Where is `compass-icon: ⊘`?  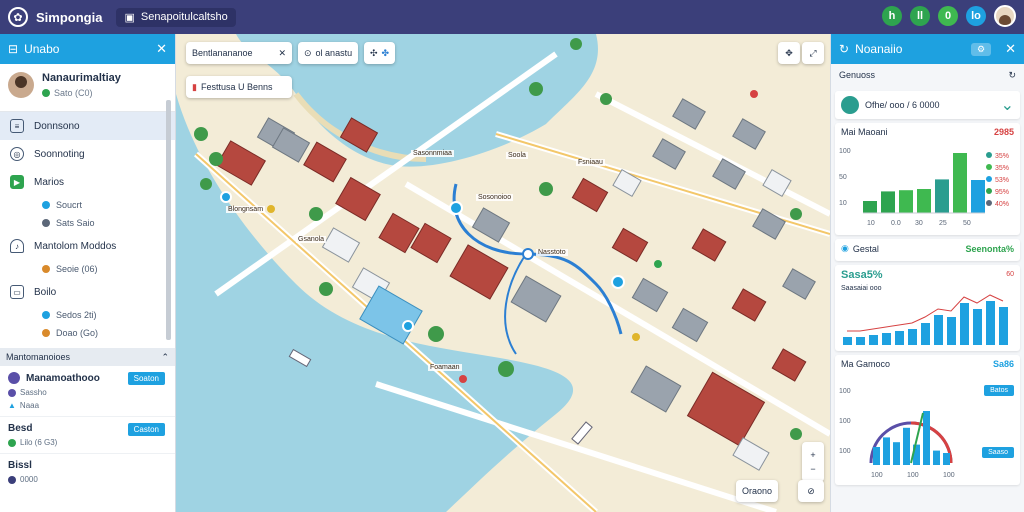 compass-icon: ⊘ is located at coordinates (811, 491).